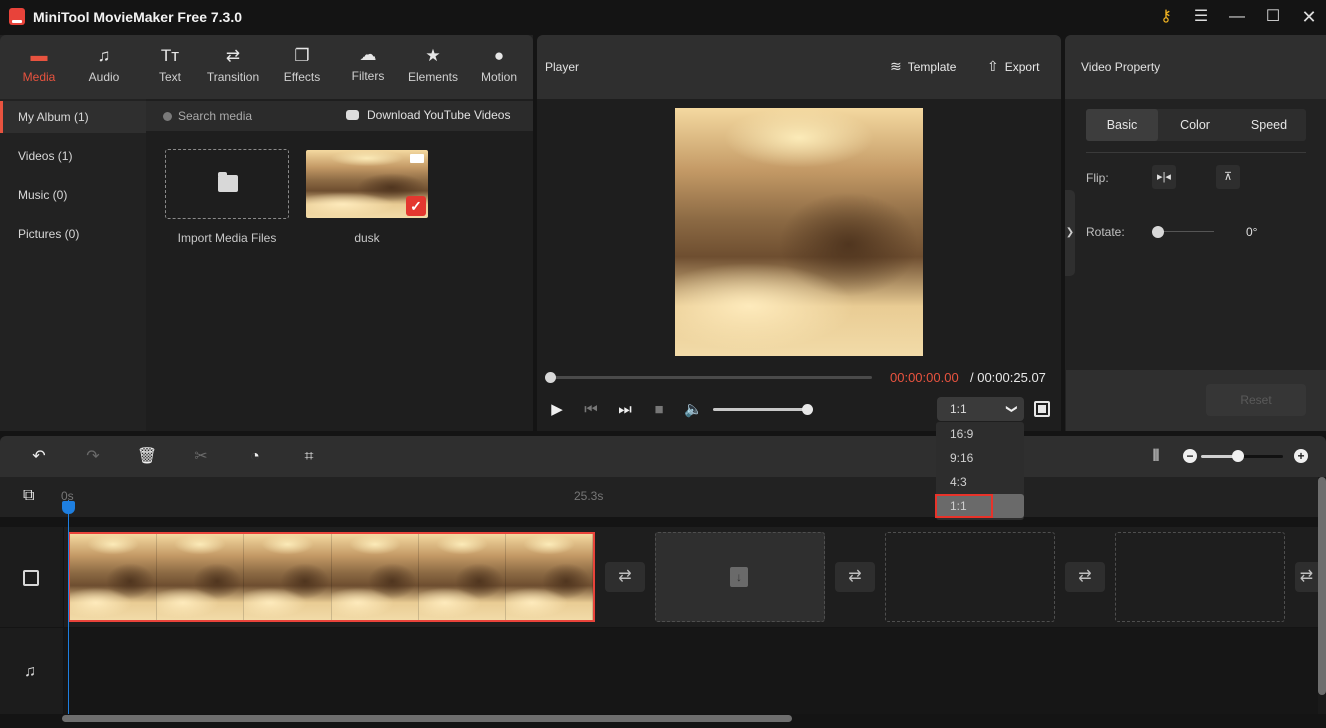 Image resolution: width=1326 pixels, height=728 pixels. Describe the element at coordinates (1273, 17) in the screenshot. I see `maximize-icon: ☐` at that location.